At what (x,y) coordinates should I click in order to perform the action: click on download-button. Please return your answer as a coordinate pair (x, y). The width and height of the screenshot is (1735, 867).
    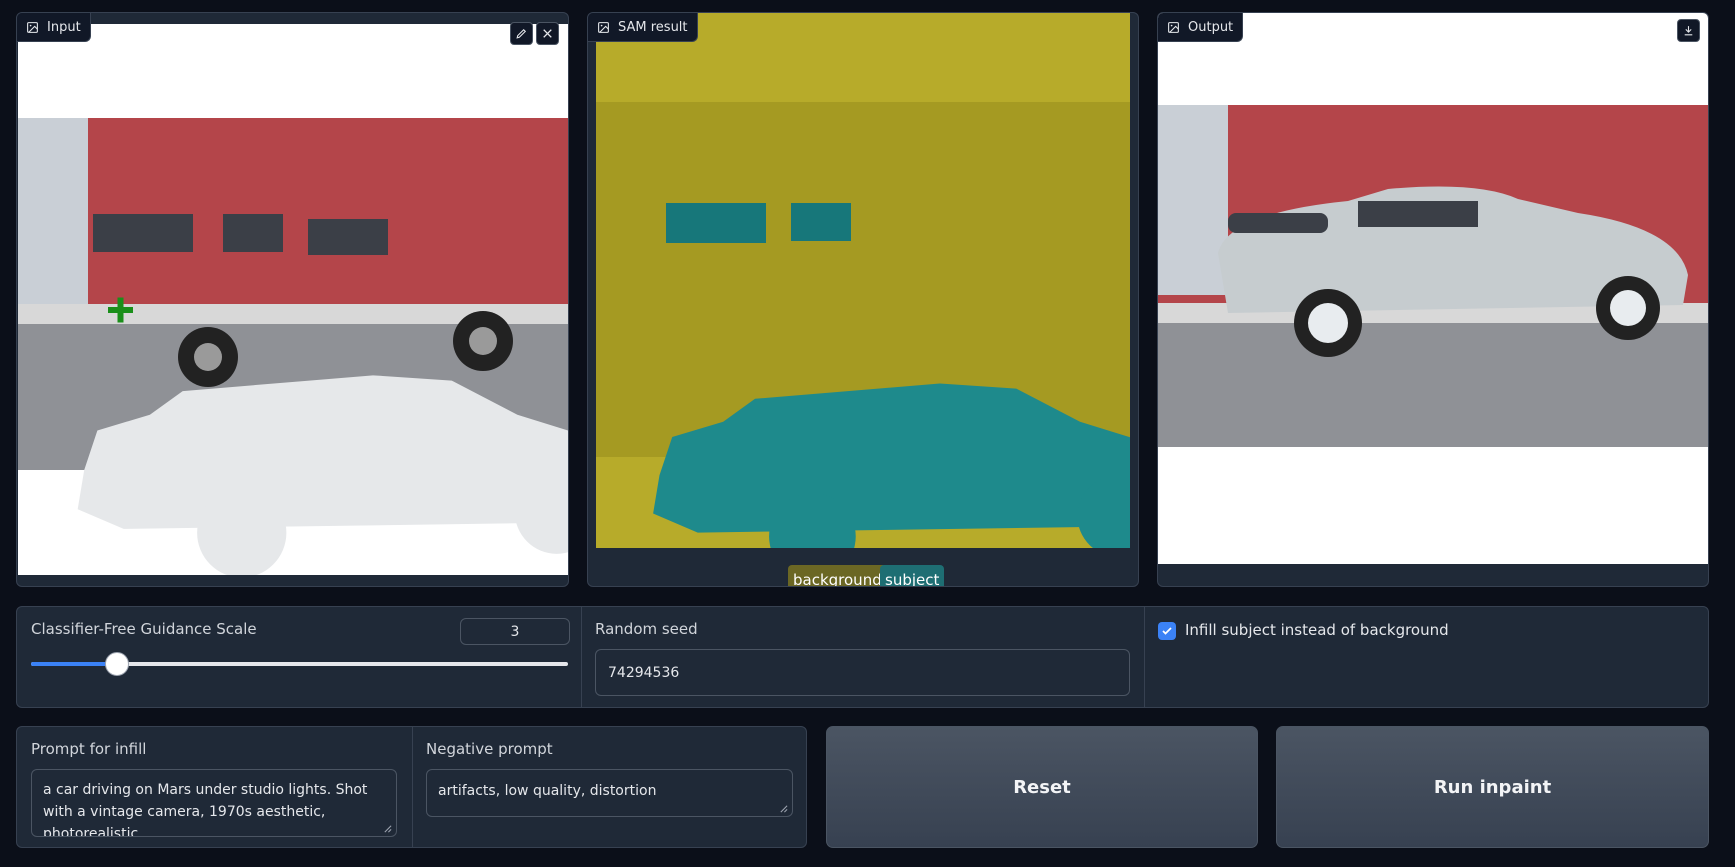
    Looking at the image, I should click on (1688, 30).